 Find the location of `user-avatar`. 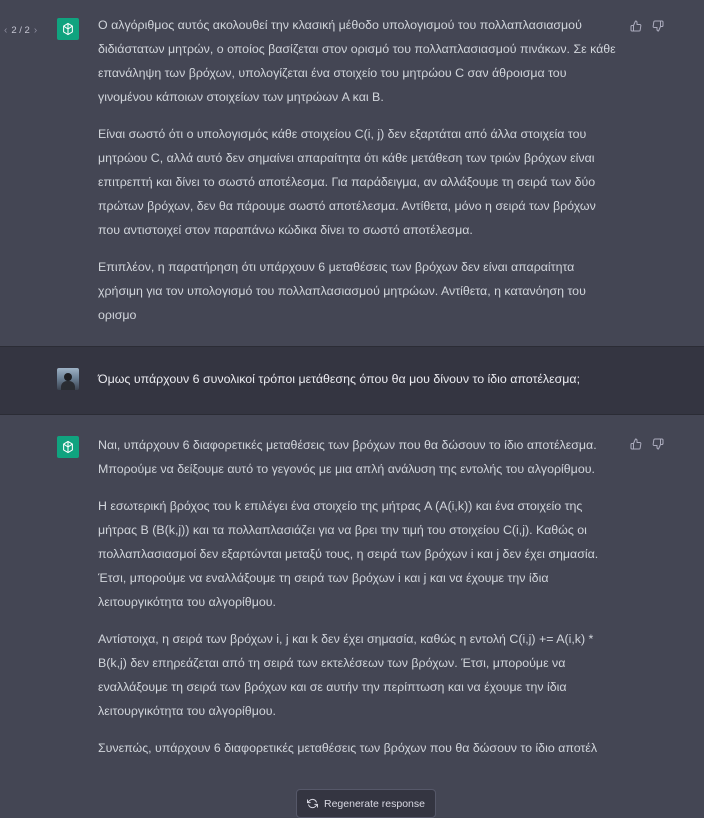

user-avatar is located at coordinates (68, 379).